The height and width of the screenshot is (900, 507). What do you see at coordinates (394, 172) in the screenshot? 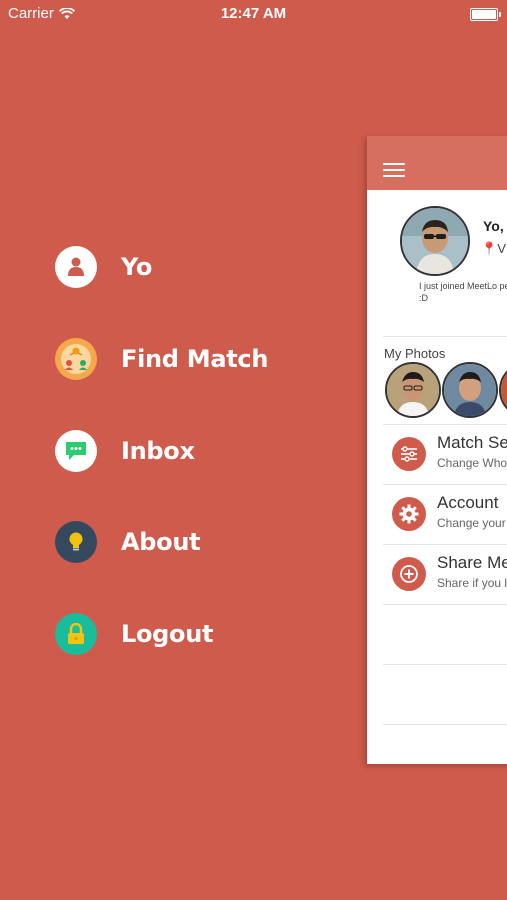
I see `hamburger-menu-icon` at bounding box center [394, 172].